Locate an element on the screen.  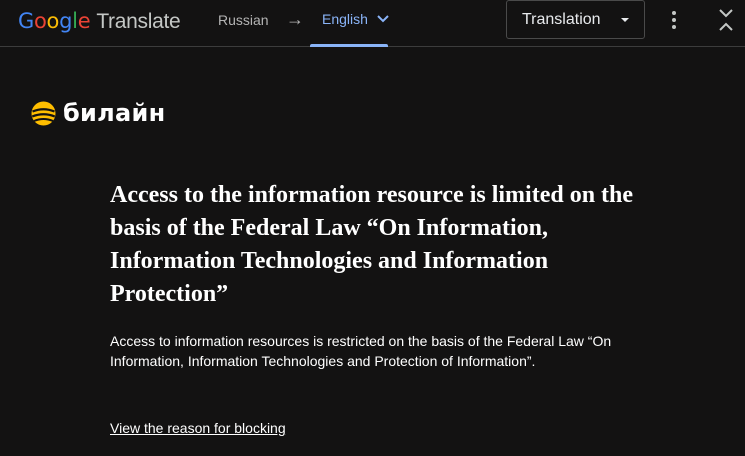
logo-letter-o2: o is located at coordinates (53, 21).